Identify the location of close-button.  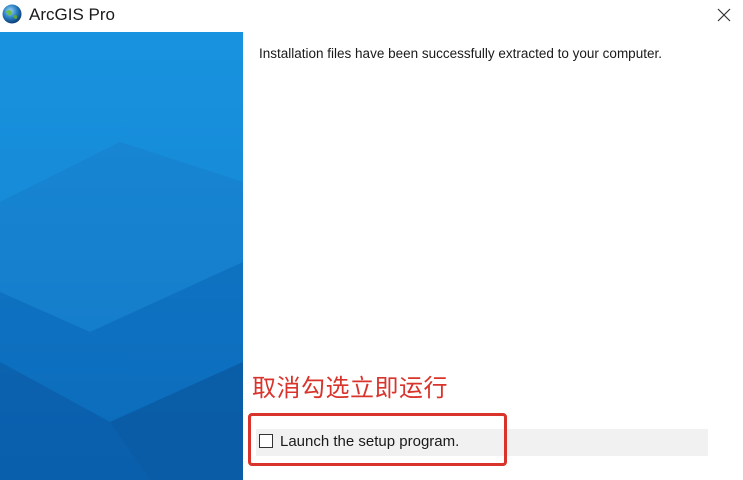
(724, 15).